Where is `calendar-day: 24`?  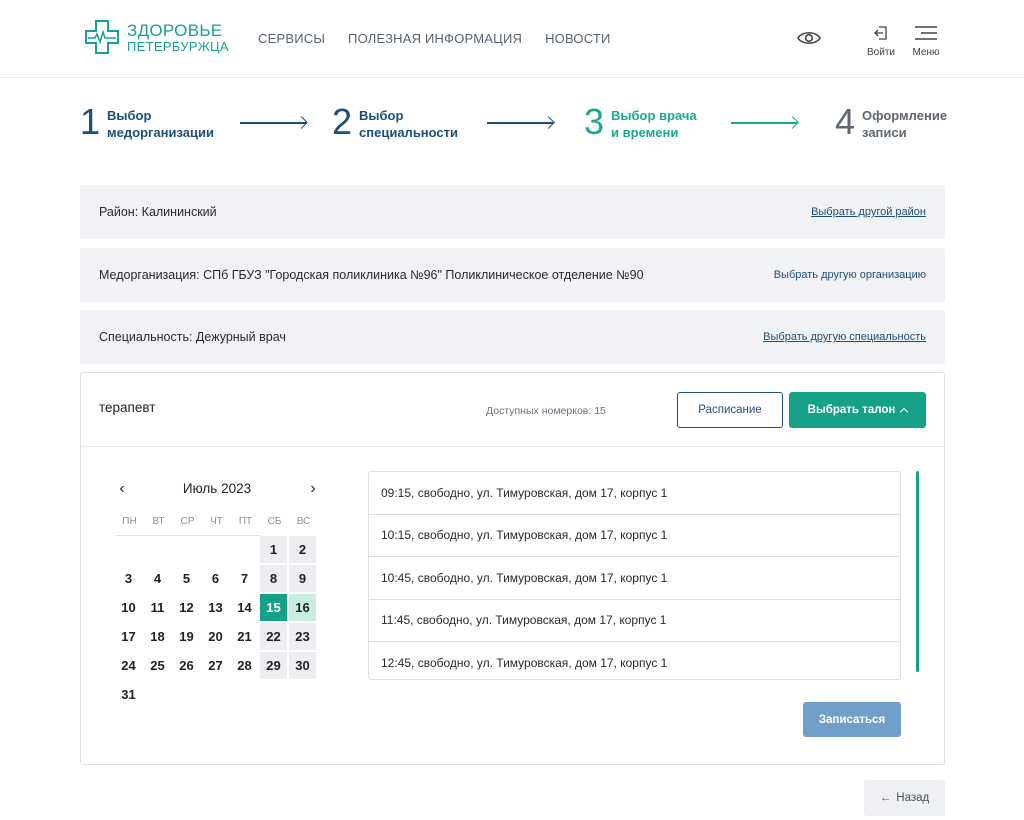
calendar-day: 24 is located at coordinates (128, 665).